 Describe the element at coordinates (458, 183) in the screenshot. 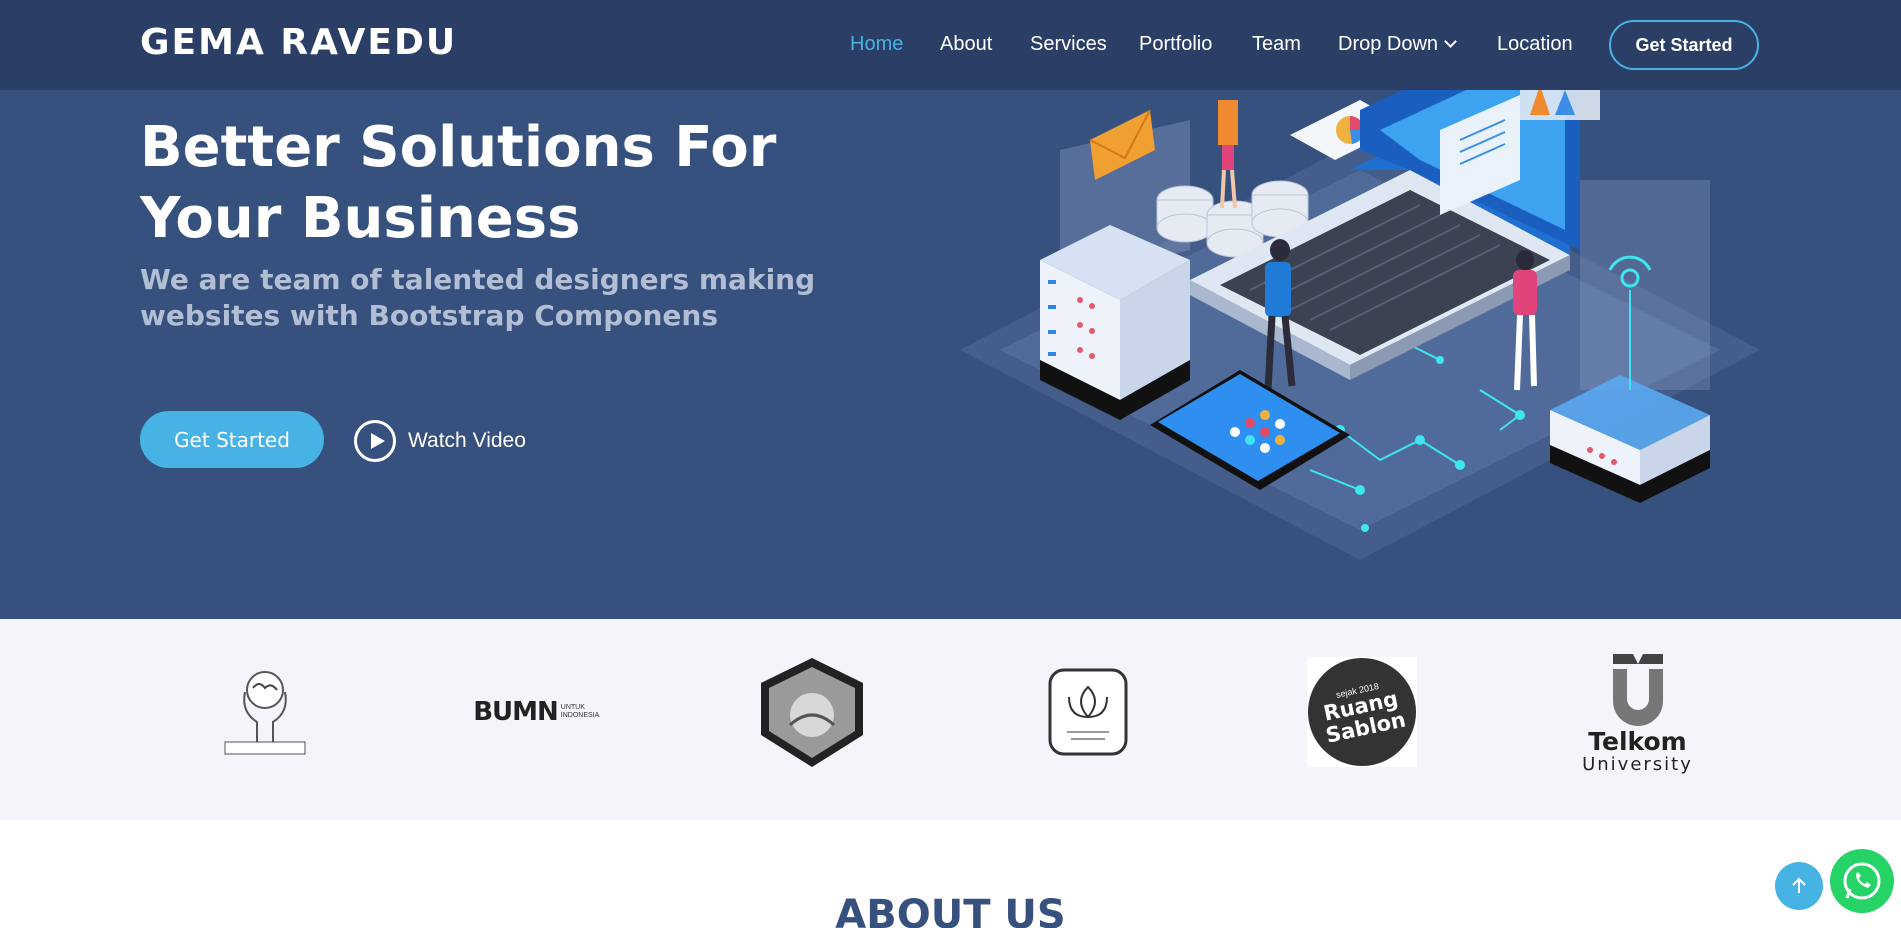

I see `hero-title: Better Solutions For Your Business` at that location.